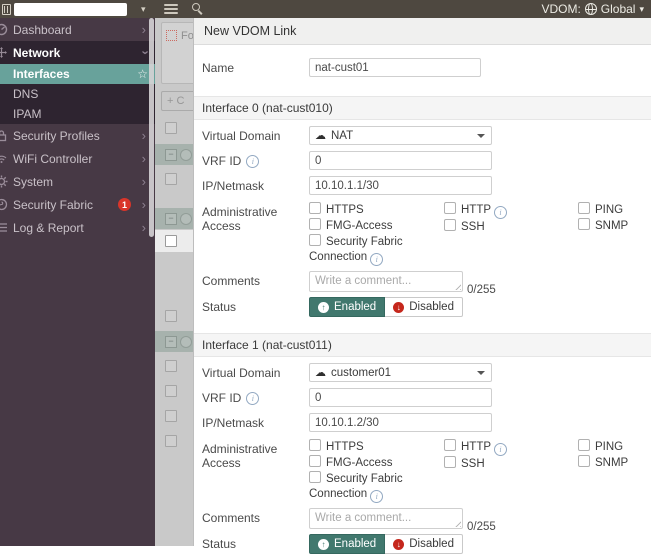 Image resolution: width=651 pixels, height=554 pixels. Describe the element at coordinates (400, 372) in the screenshot. I see `virtual-domain-select: ☁ customer01` at that location.